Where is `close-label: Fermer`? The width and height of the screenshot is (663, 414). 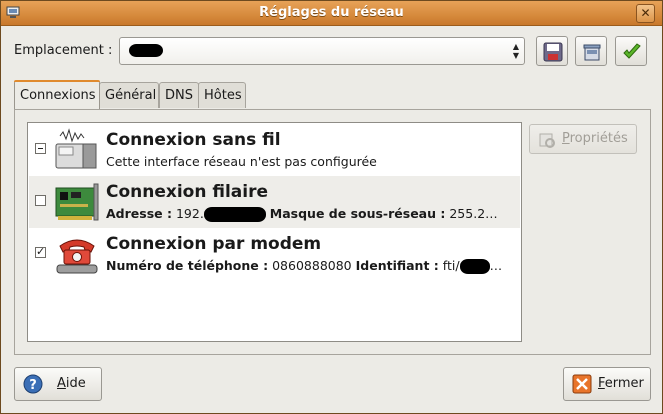
close-label: Fermer is located at coordinates (621, 383).